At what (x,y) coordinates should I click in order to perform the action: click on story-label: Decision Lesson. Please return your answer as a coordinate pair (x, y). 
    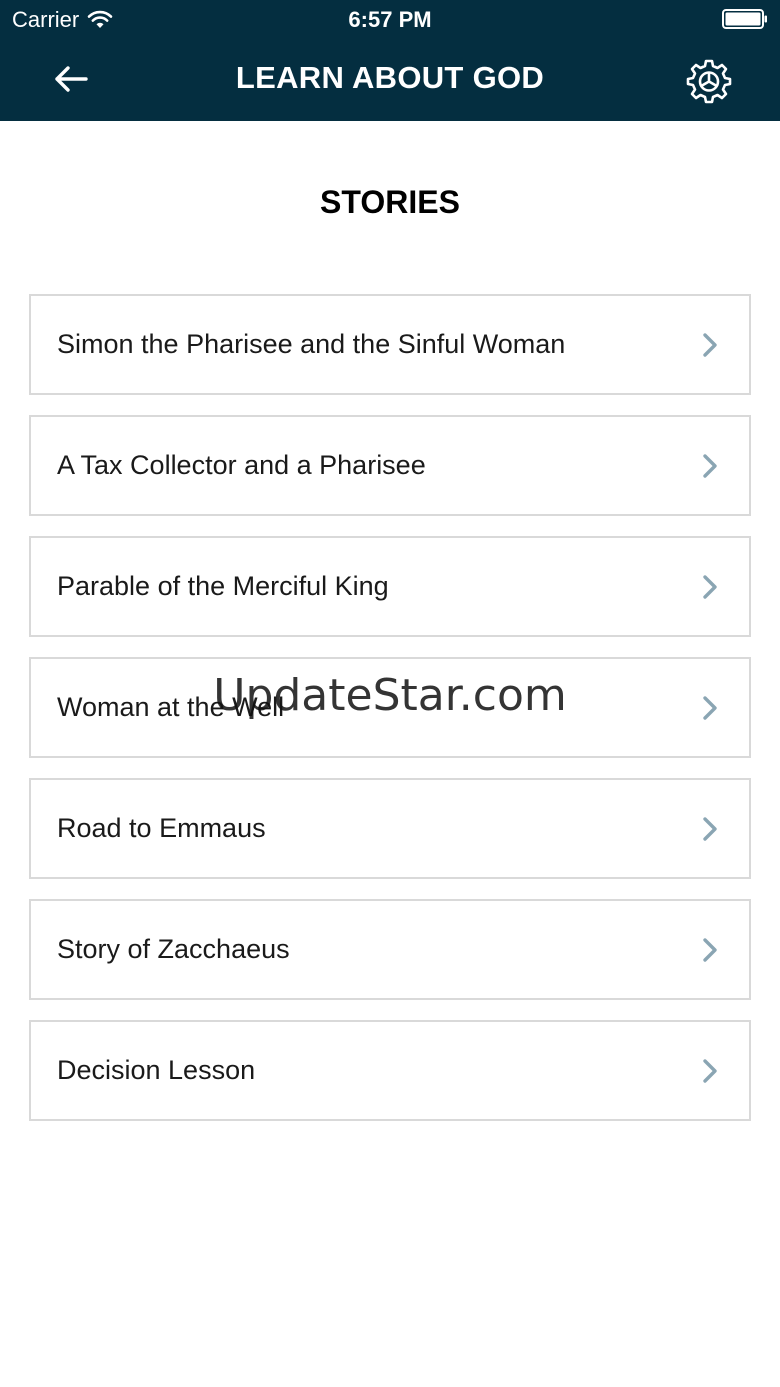
    Looking at the image, I should click on (156, 1070).